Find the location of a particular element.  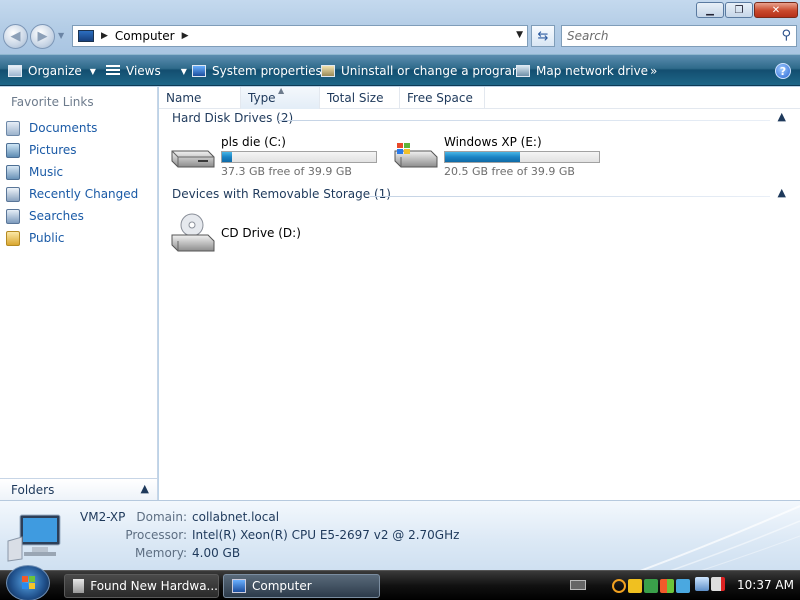

help-button: ? is located at coordinates (783, 71).